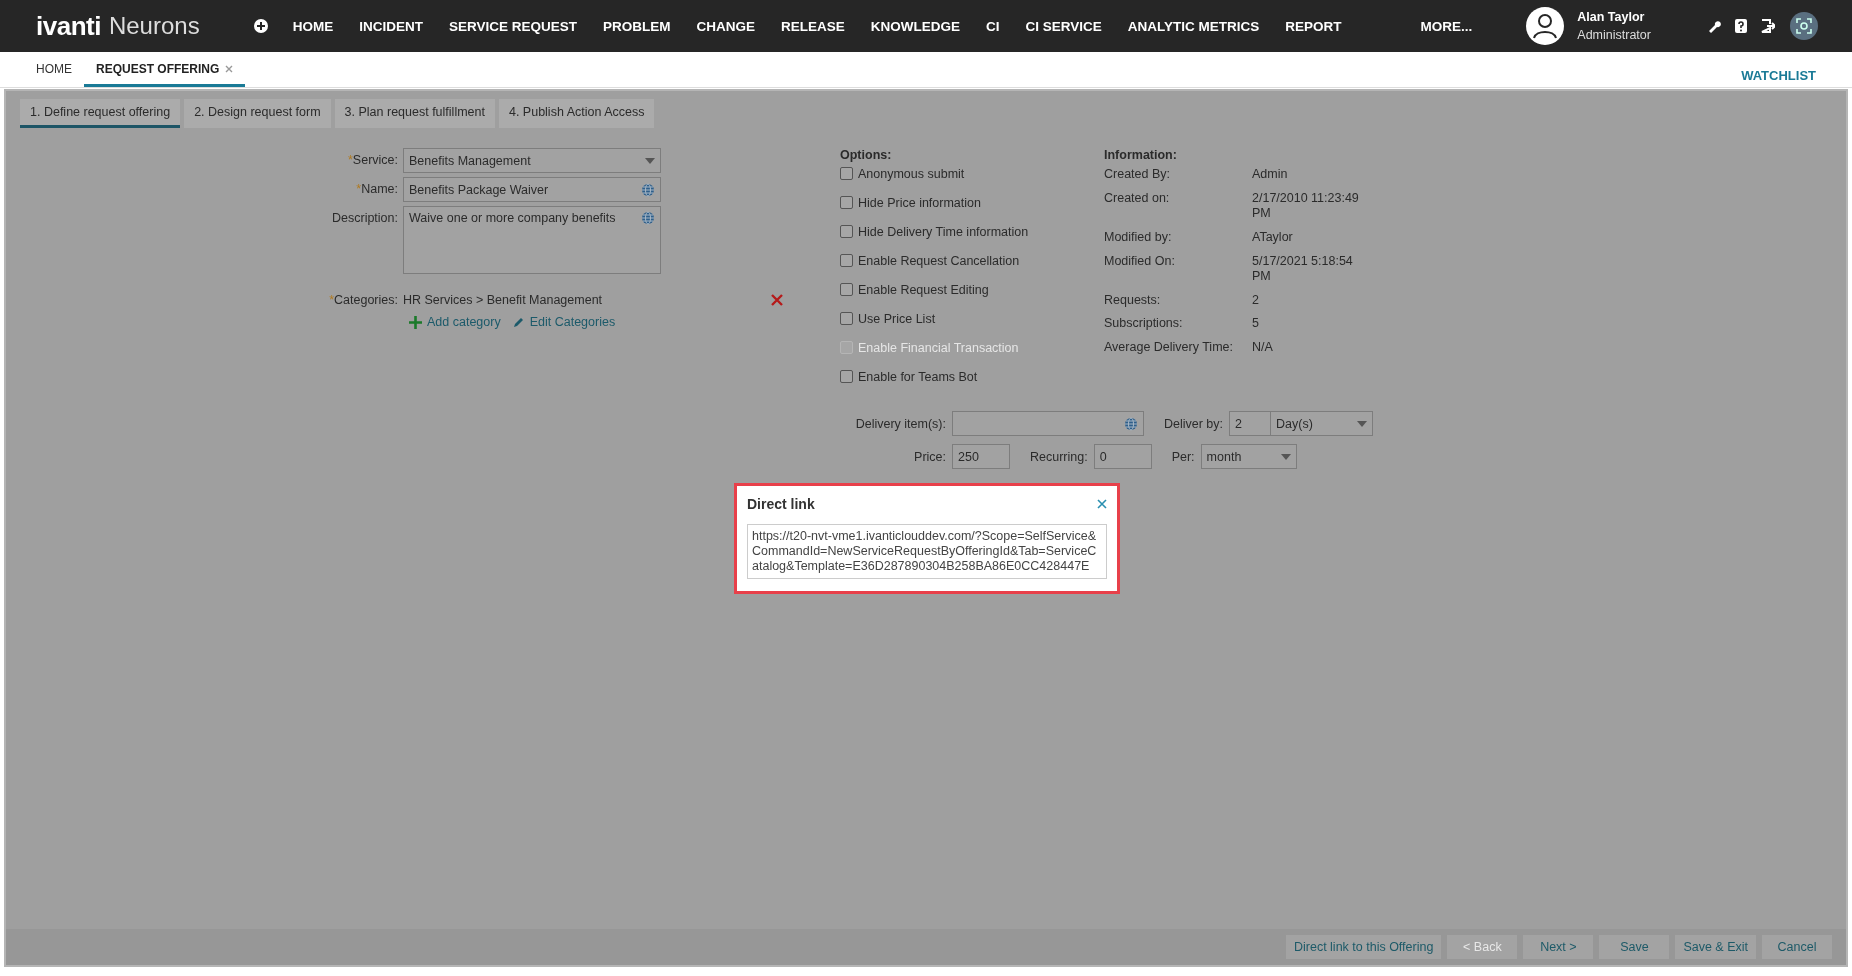 The image size is (1852, 976). Describe the element at coordinates (915, 26) in the screenshot. I see `nav-item: KNOWLEDGE` at that location.